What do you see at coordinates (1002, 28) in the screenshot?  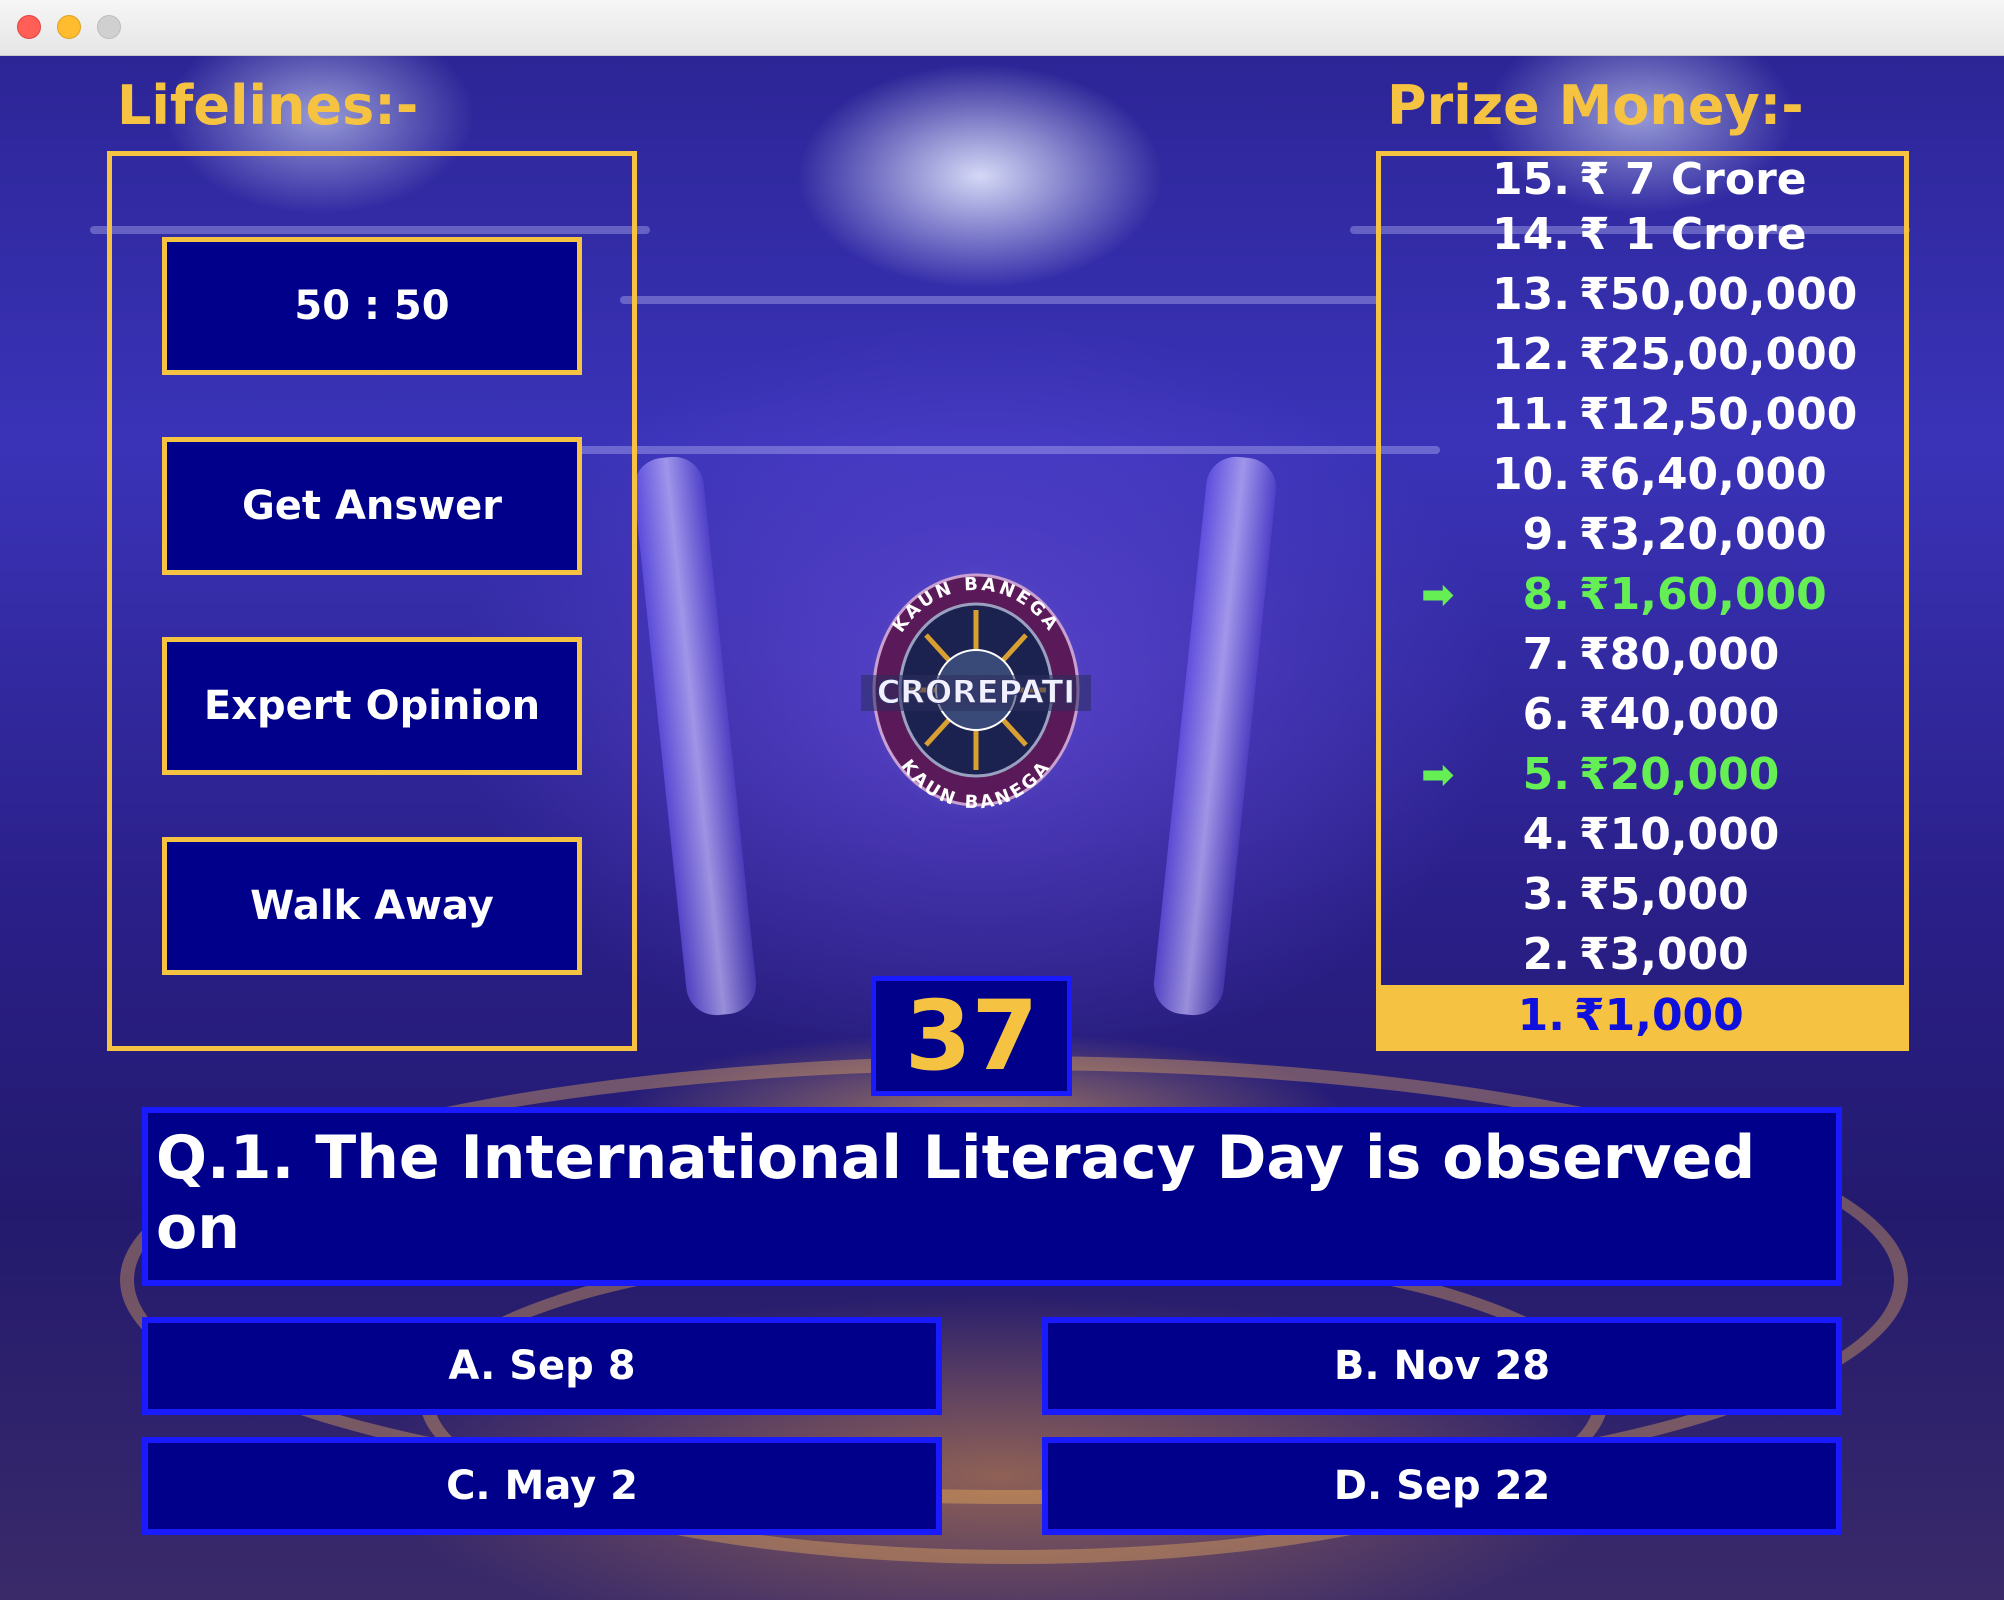 I see `window-title-bar` at bounding box center [1002, 28].